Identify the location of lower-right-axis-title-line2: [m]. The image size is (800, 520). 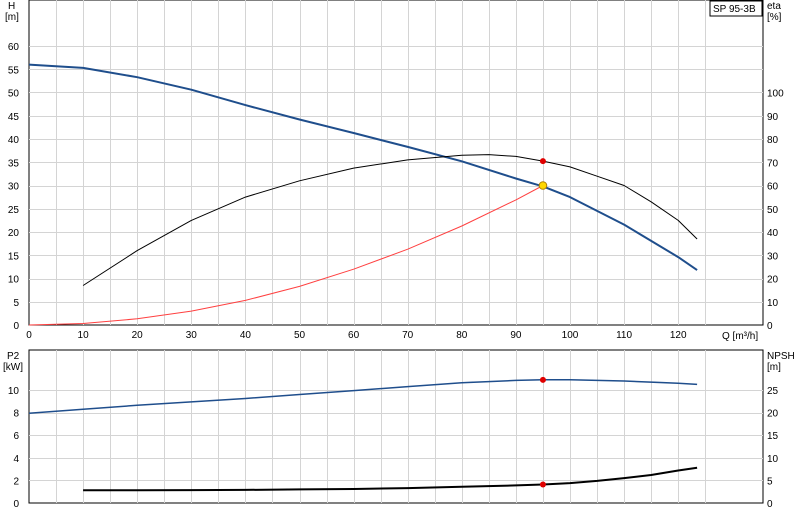
(774, 367).